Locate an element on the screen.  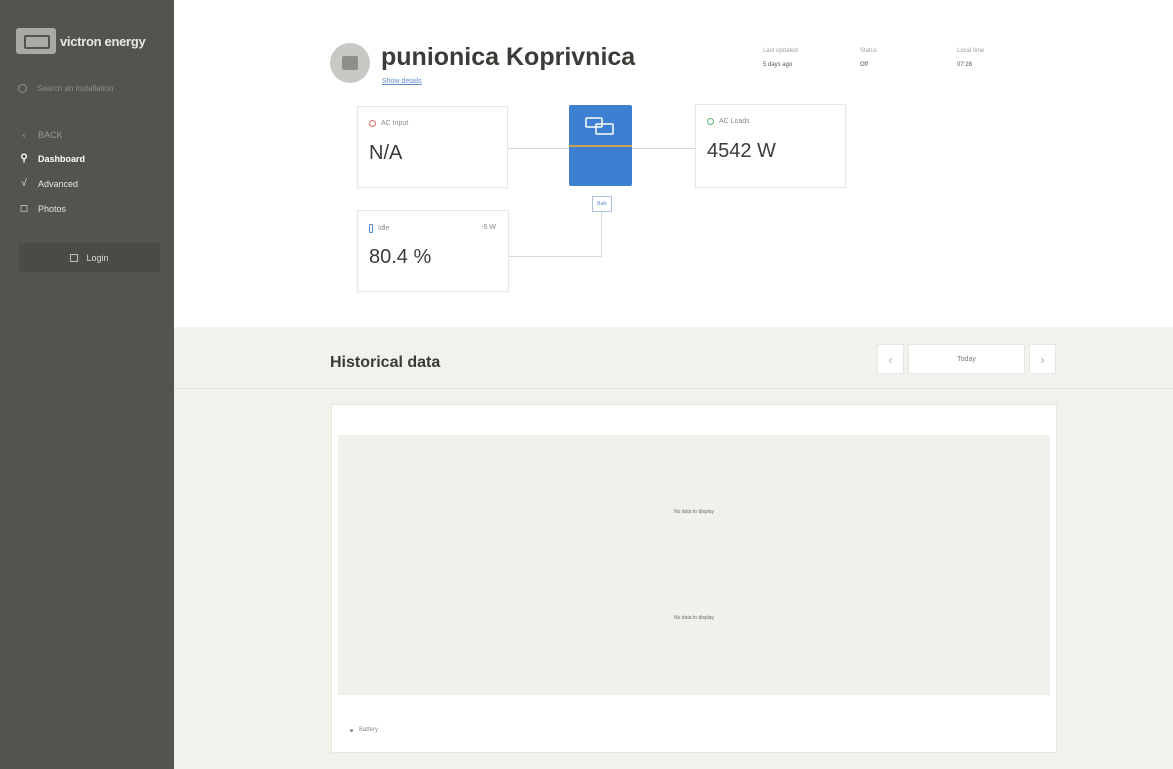
meta-label: Local time is located at coordinates (971, 51).